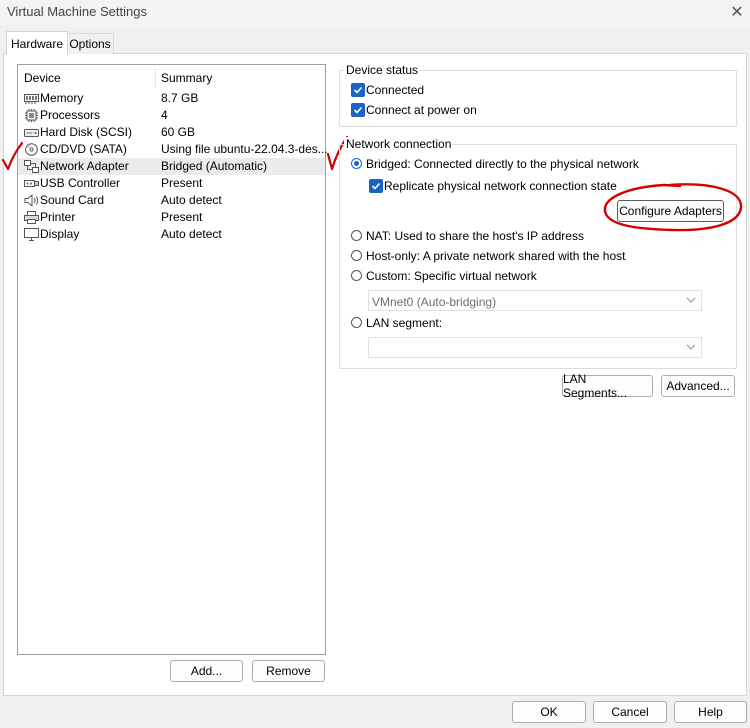  Describe the element at coordinates (535, 347) in the screenshot. I see `lan-segment-select` at that location.